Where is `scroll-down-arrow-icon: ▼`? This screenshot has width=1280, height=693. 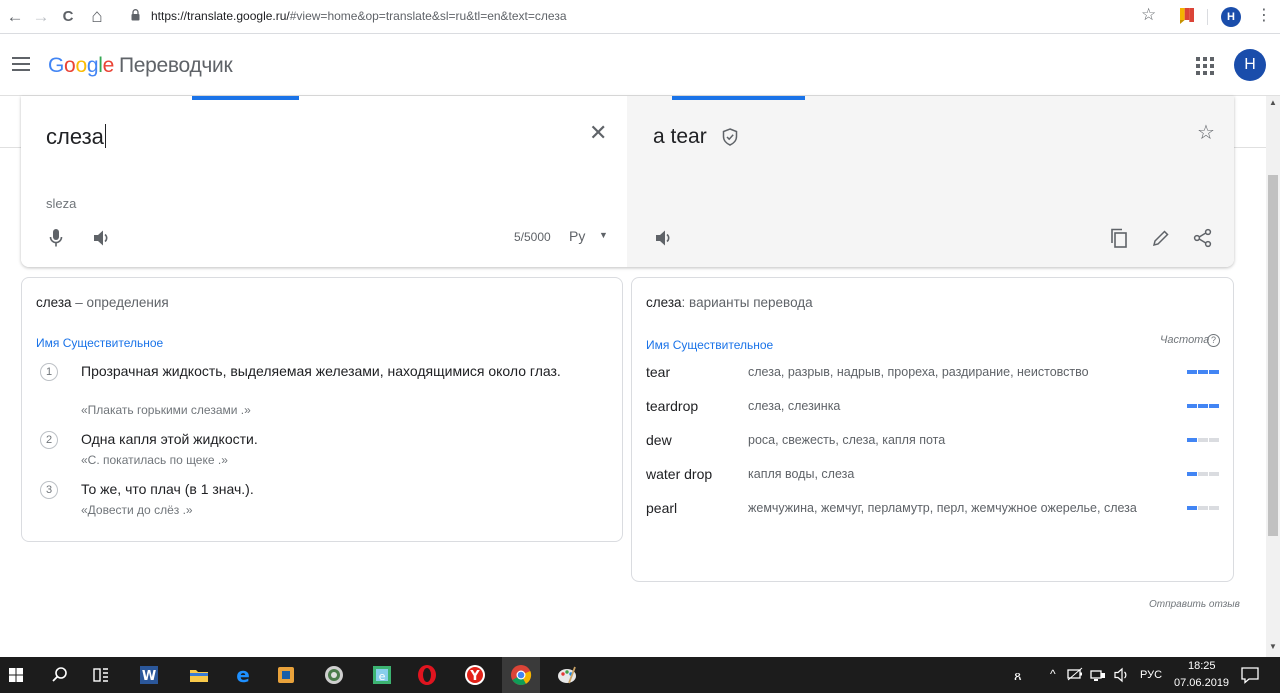
scroll-down-arrow-icon: ▼ is located at coordinates (1273, 646).